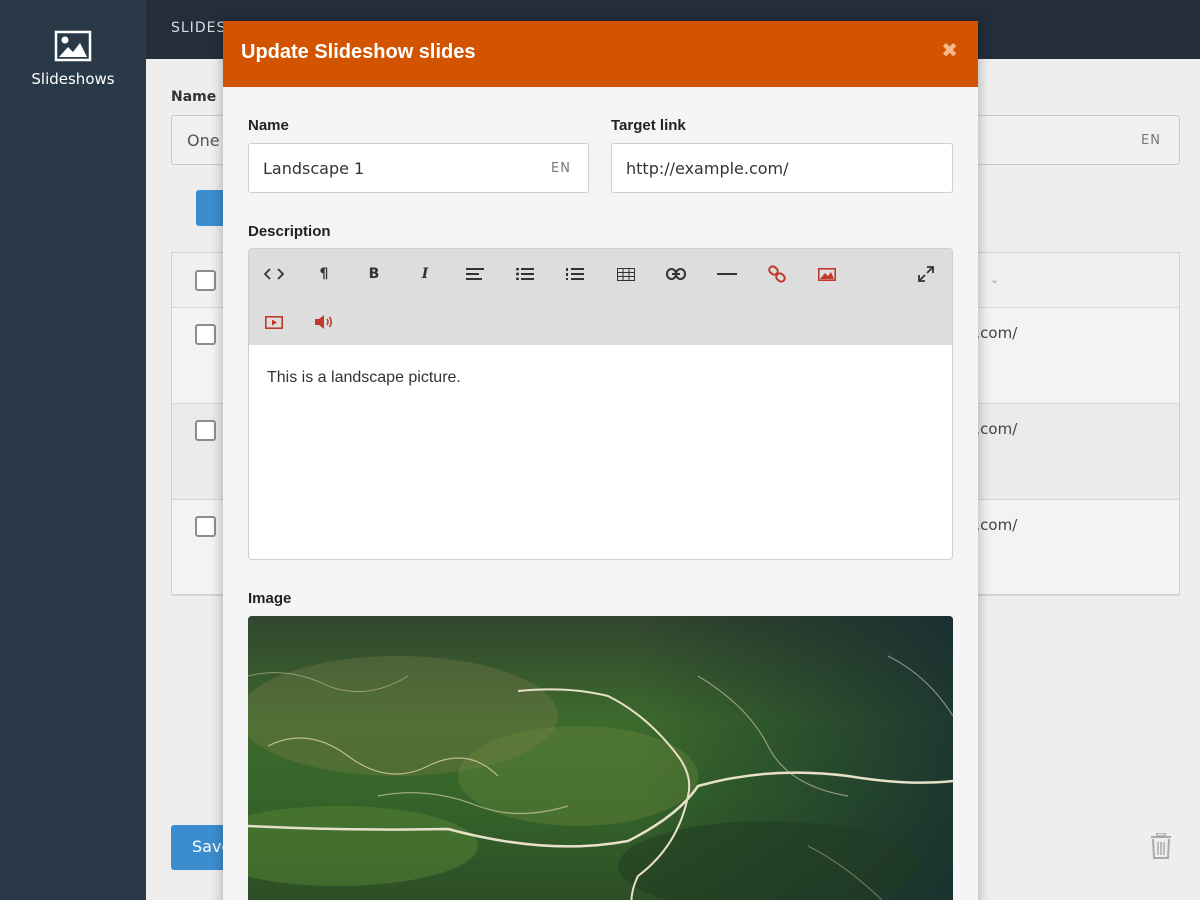  What do you see at coordinates (425, 274) in the screenshot?
I see `italic-icon: I` at bounding box center [425, 274].